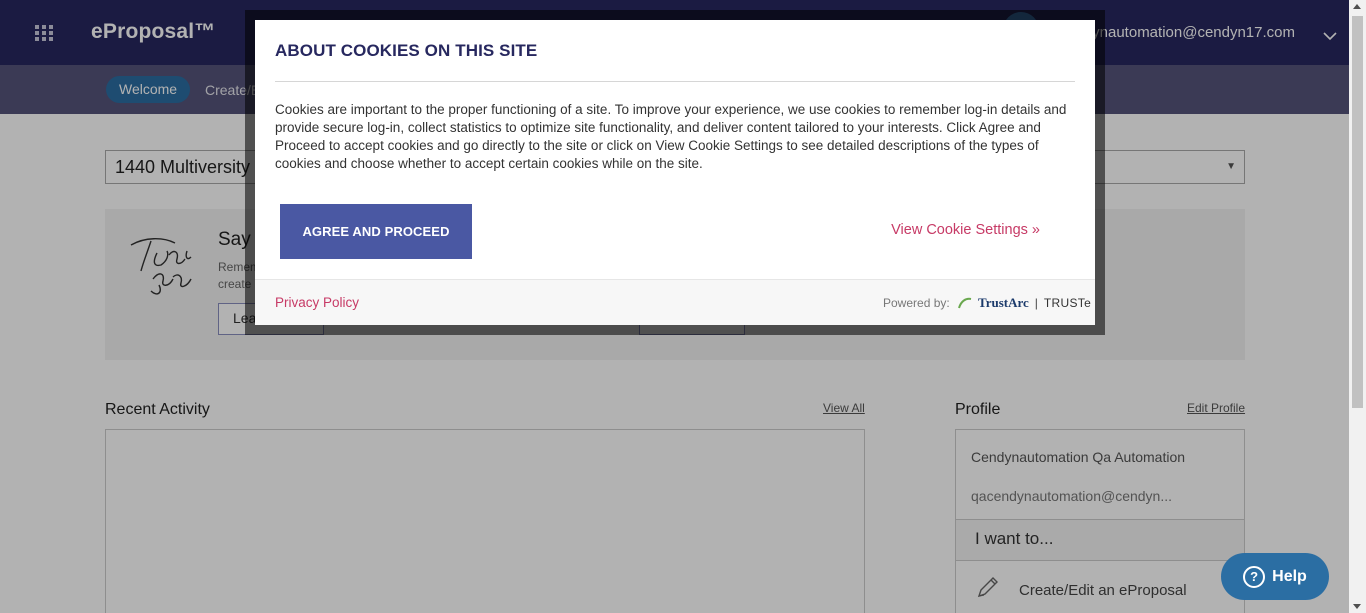  What do you see at coordinates (1067, 303) in the screenshot?
I see `truste-wordmark: TRUSTe` at bounding box center [1067, 303].